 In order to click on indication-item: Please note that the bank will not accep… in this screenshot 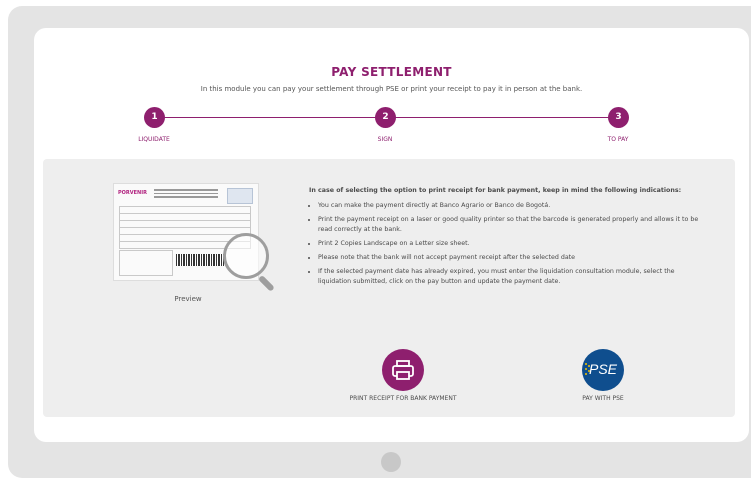, I will do `click(511, 258)`.